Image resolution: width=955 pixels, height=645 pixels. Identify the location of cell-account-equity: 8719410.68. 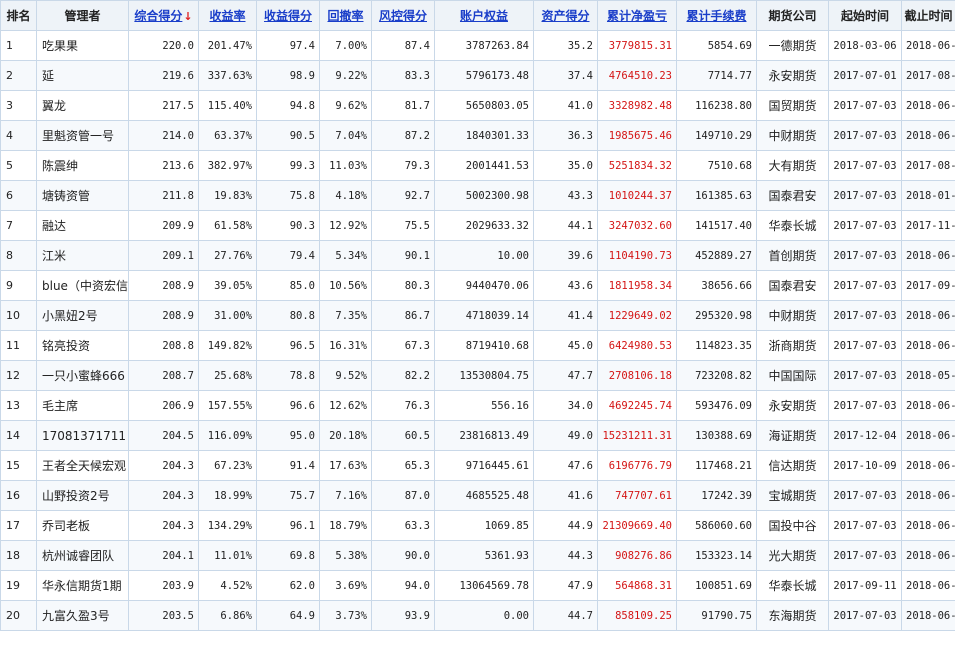
(484, 345).